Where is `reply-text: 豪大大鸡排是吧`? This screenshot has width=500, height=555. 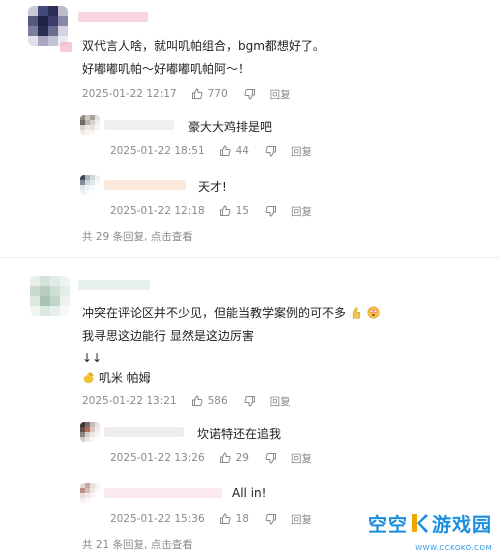
reply-text: 豪大大鸡排是吧 is located at coordinates (230, 127).